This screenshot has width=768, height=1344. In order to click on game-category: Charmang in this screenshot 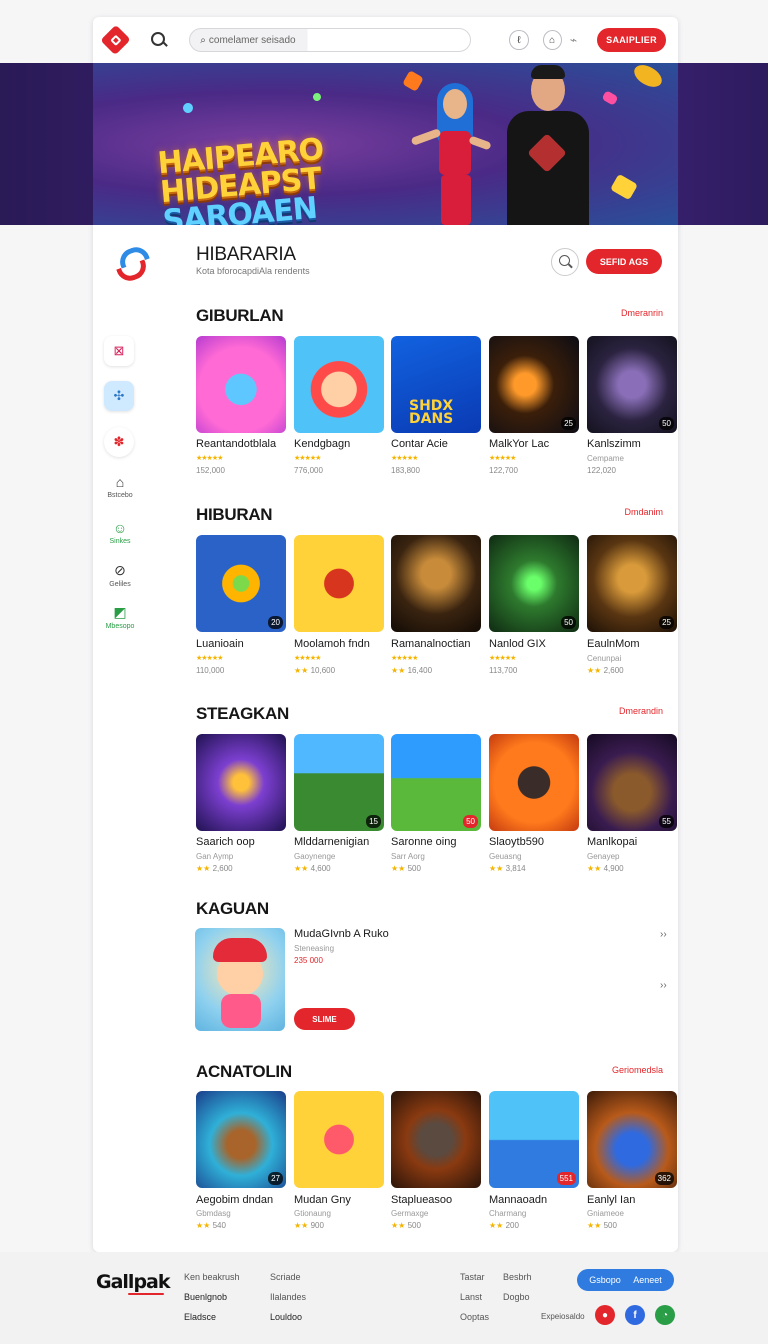, I will do `click(508, 1213)`.